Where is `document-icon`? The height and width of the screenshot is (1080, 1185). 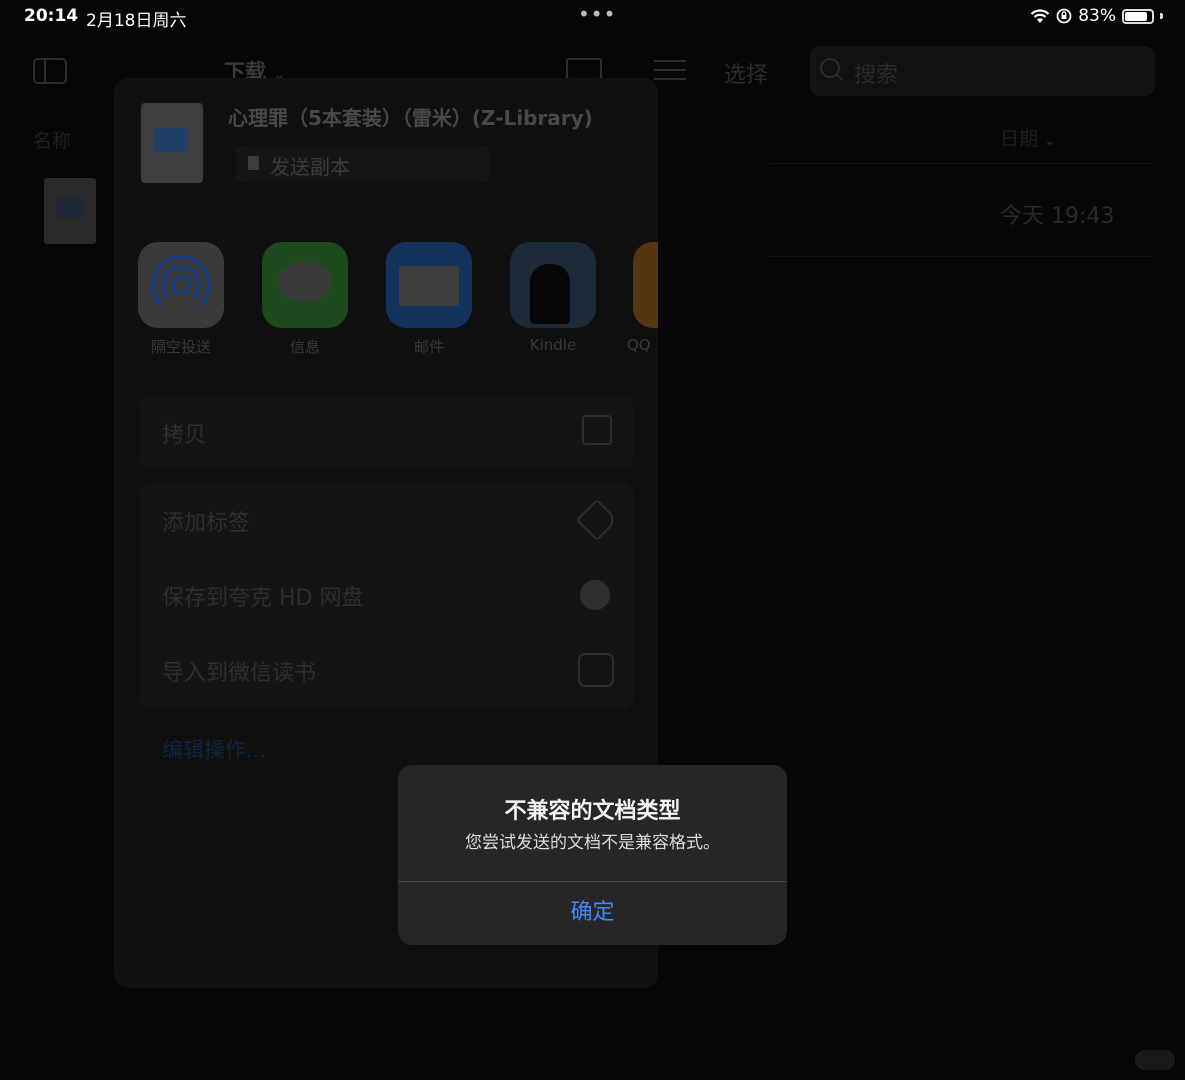
document-icon is located at coordinates (253, 163).